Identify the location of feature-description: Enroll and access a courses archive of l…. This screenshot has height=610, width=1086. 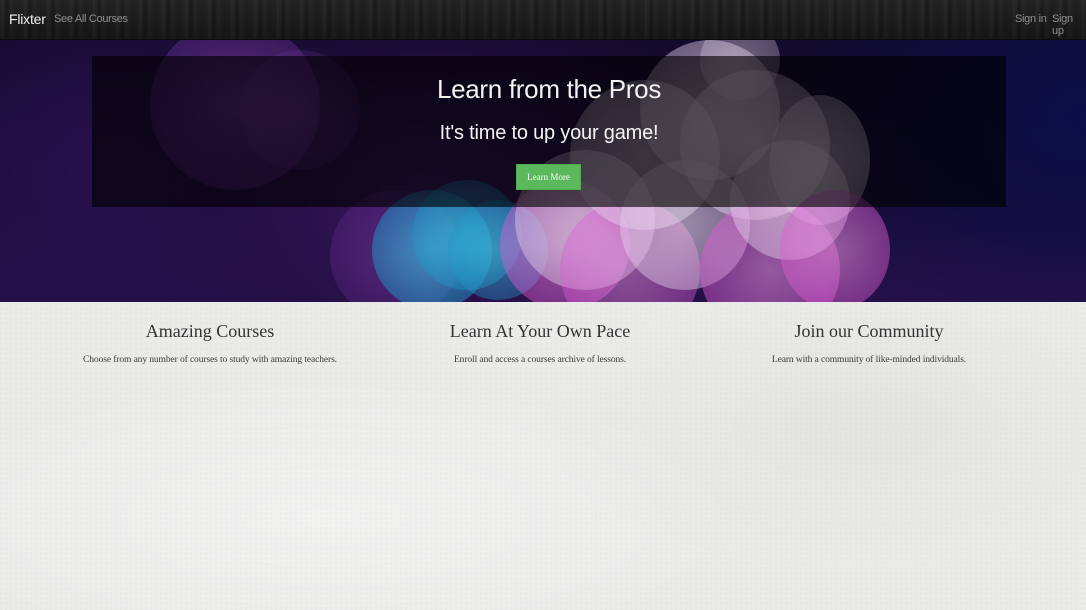
(540, 360).